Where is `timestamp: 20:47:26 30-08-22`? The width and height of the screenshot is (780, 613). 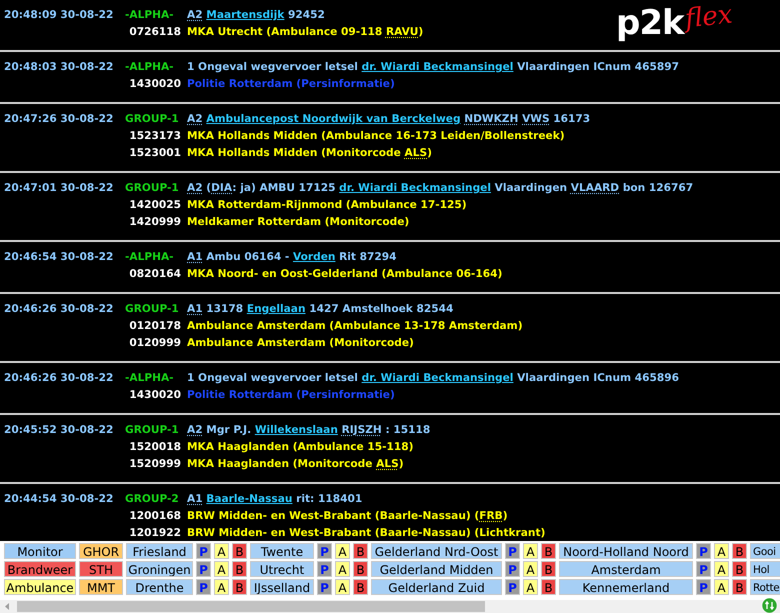 timestamp: 20:47:26 30-08-22 is located at coordinates (59, 119).